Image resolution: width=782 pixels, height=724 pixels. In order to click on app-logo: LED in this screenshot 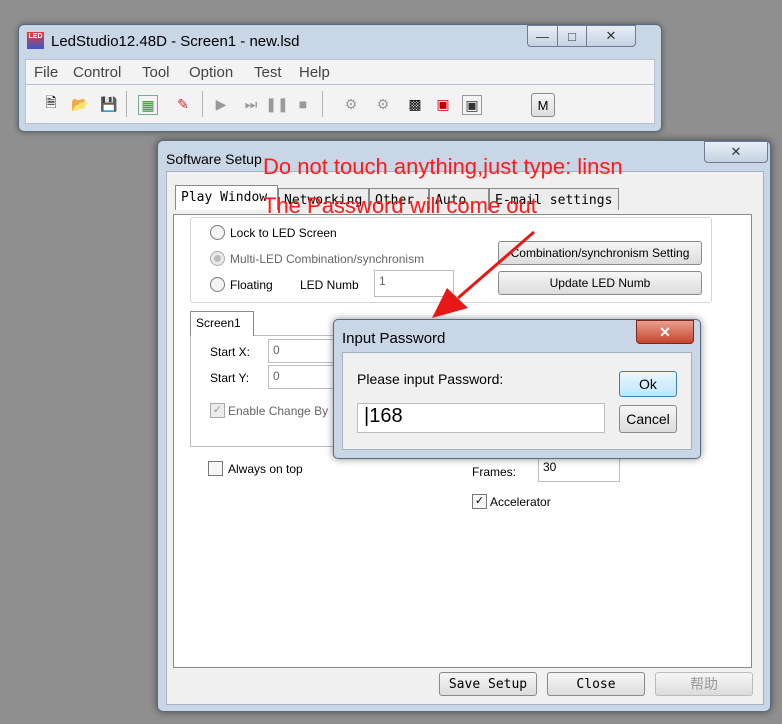, I will do `click(35, 40)`.